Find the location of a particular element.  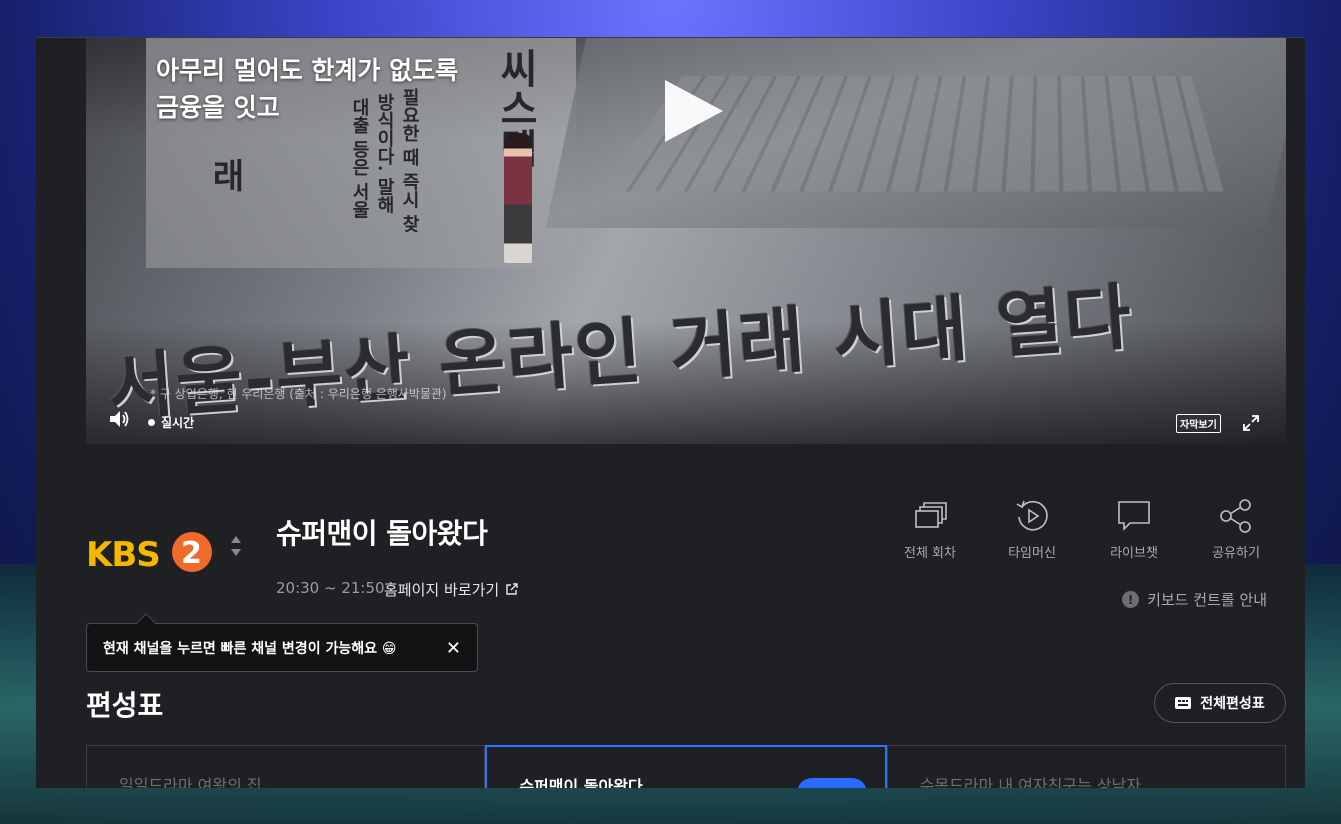

schedule-card: 수목드라마 내 여자친구는 상남자 is located at coordinates (1086, 766).